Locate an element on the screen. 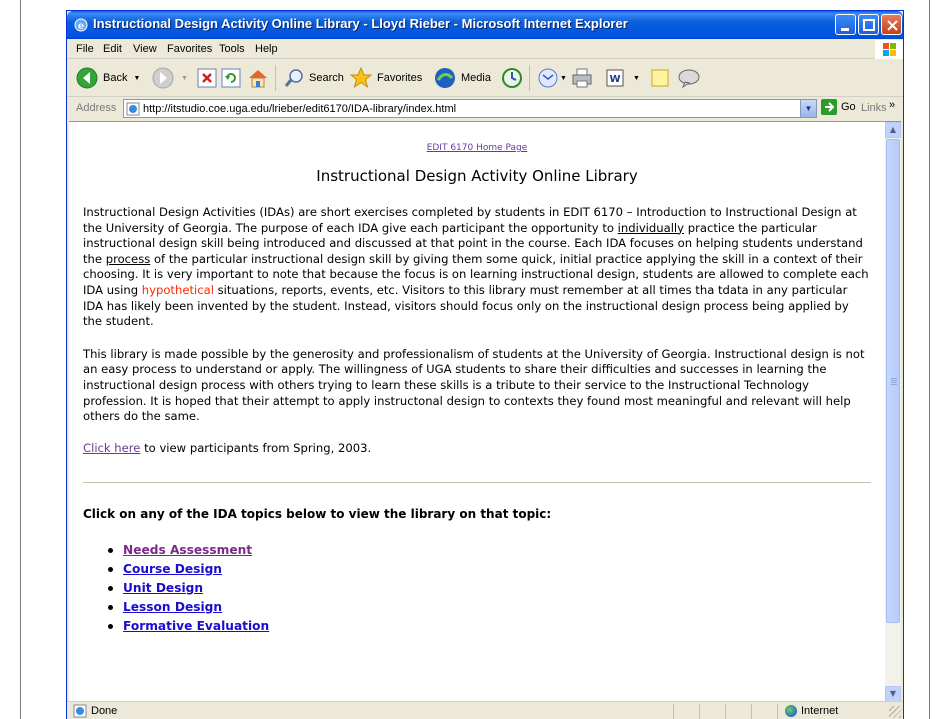 This screenshot has width=952, height=719. discuss-note-icon is located at coordinates (660, 78).